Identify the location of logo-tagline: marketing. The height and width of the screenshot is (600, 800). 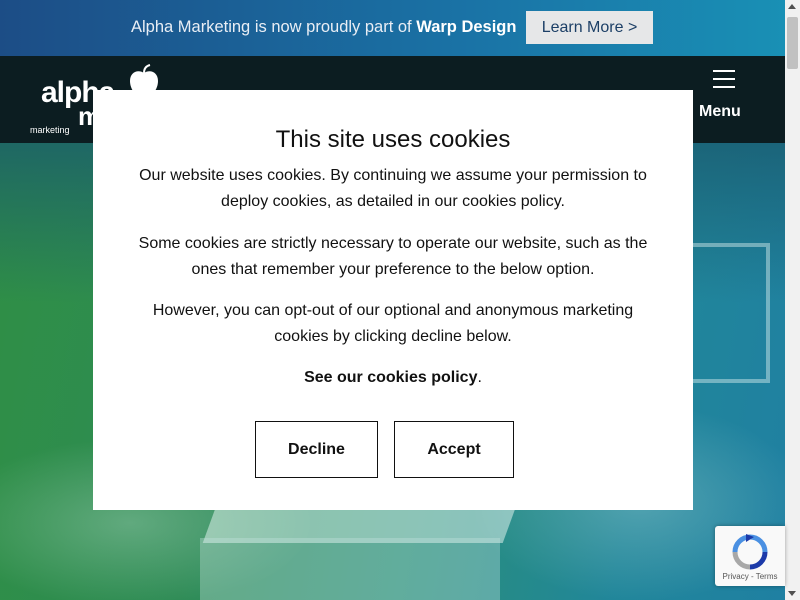
(50, 130).